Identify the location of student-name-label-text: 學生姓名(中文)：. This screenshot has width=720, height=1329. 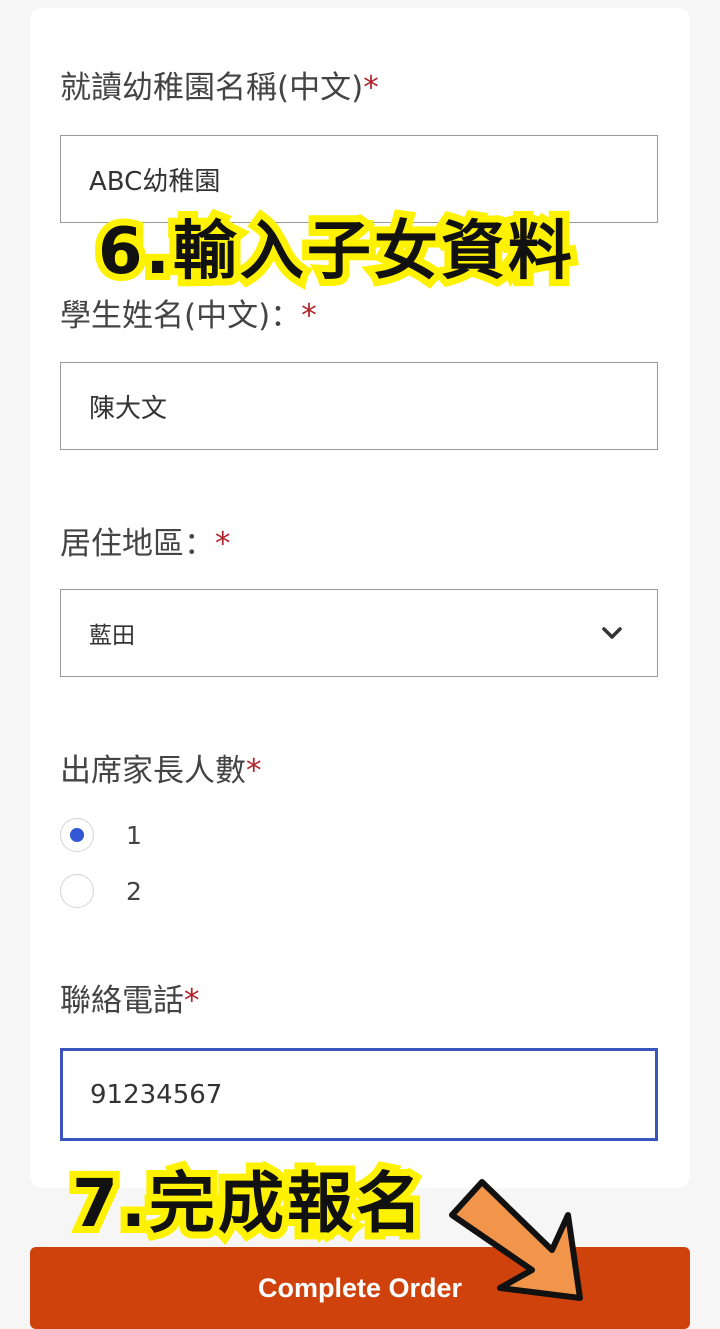
(181, 316).